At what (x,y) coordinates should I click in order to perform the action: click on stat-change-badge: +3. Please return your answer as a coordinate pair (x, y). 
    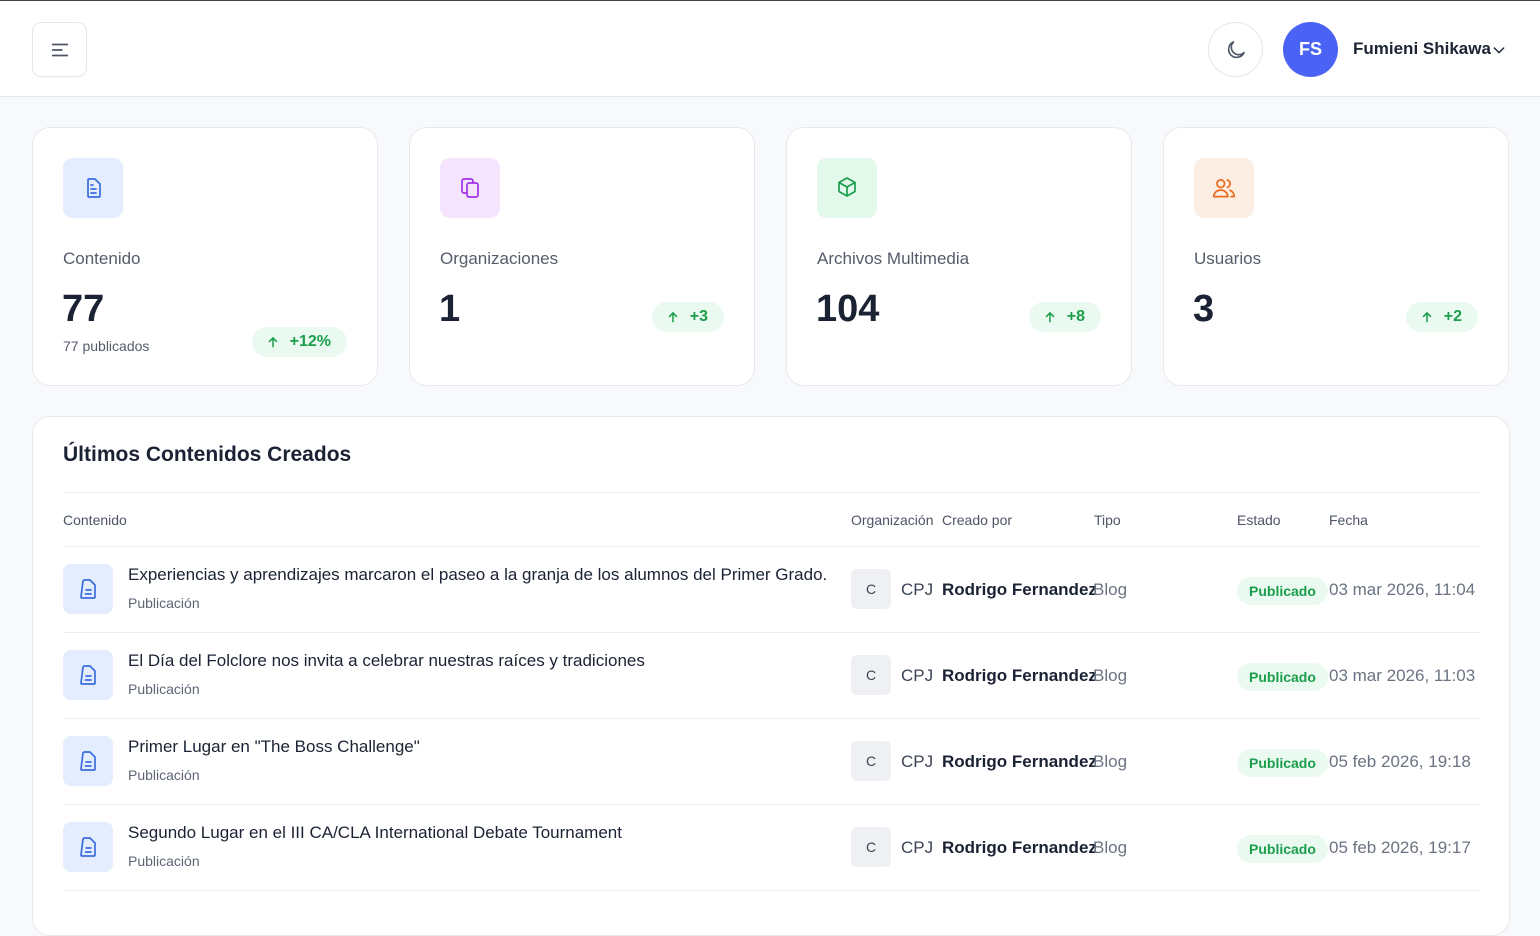
    Looking at the image, I should click on (687, 317).